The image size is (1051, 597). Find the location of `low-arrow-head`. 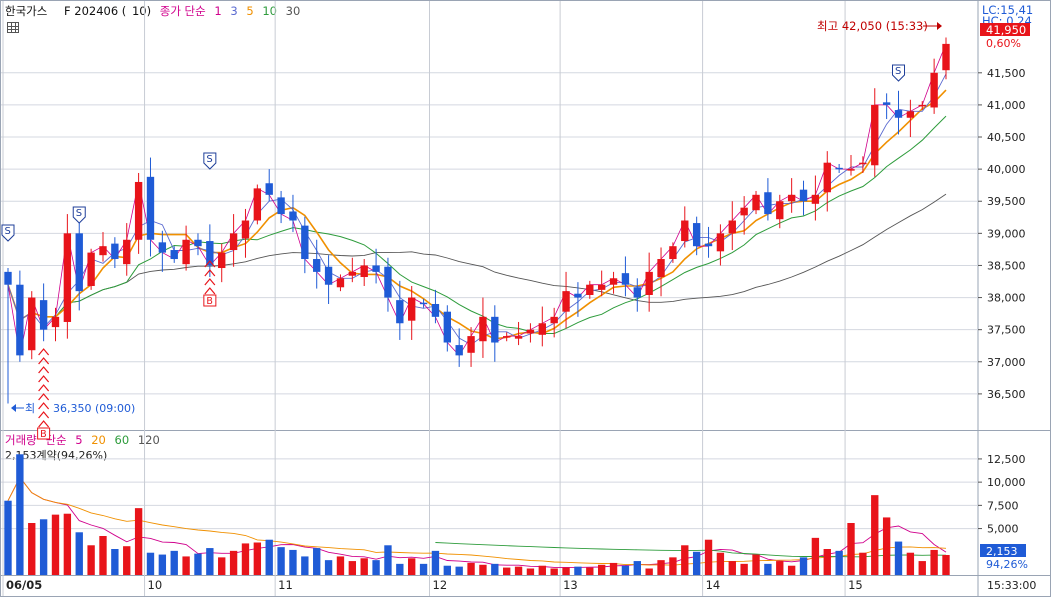

low-arrow-head is located at coordinates (13, 408).